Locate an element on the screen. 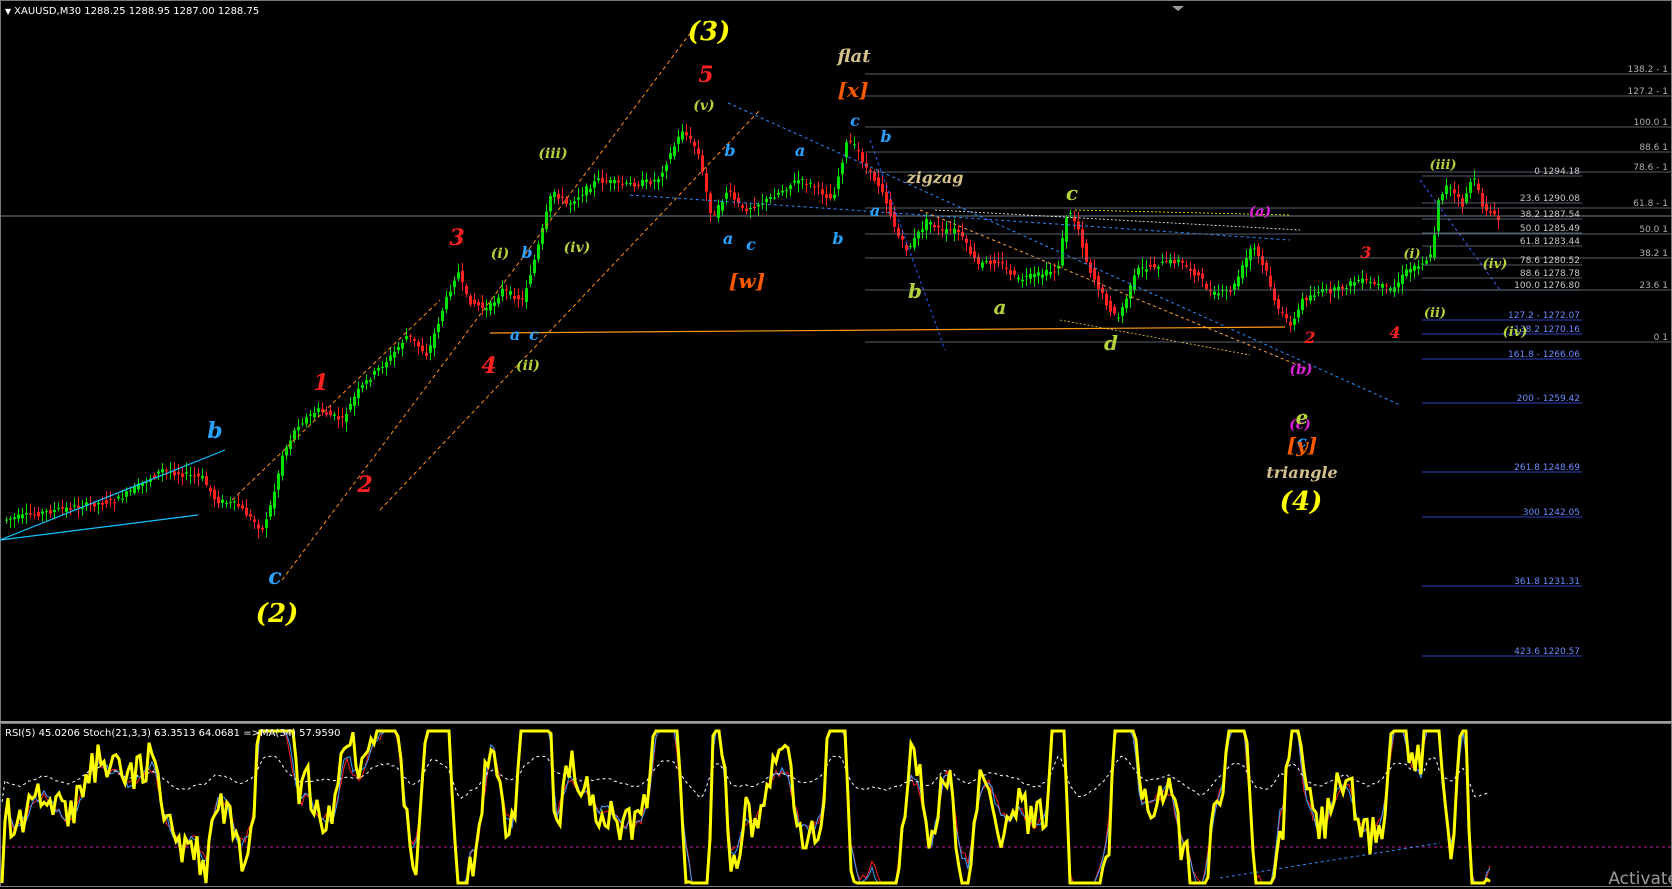 The image size is (1672, 889). fib-ext-label: 23.6 1290.08 is located at coordinates (1550, 199).